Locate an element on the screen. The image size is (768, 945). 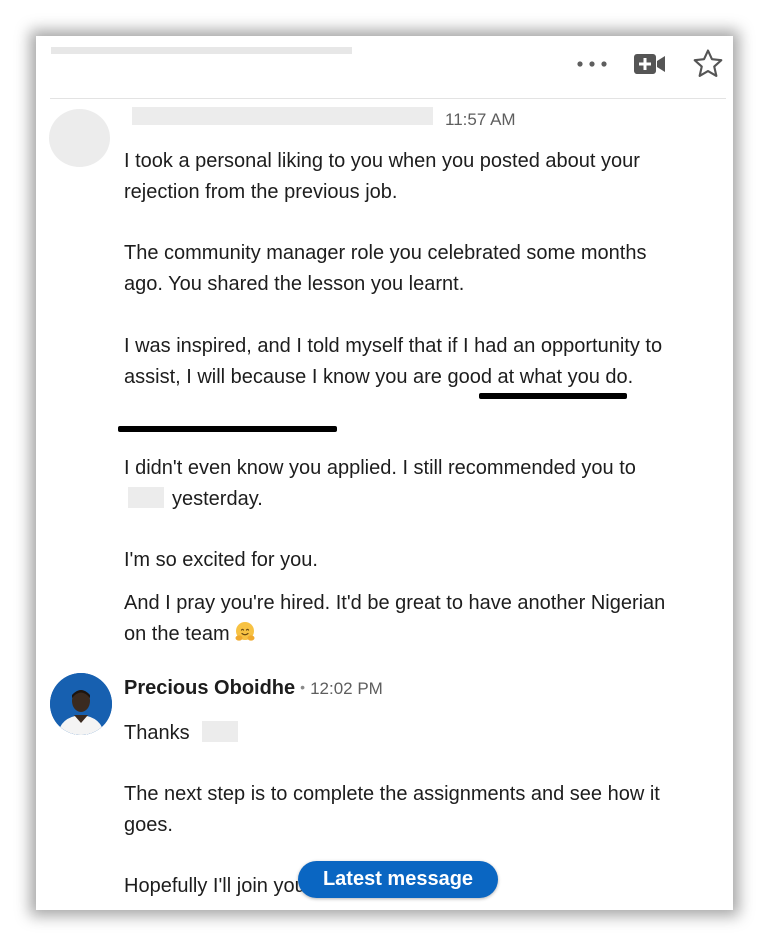
avatar-placeholder is located at coordinates (79, 138).